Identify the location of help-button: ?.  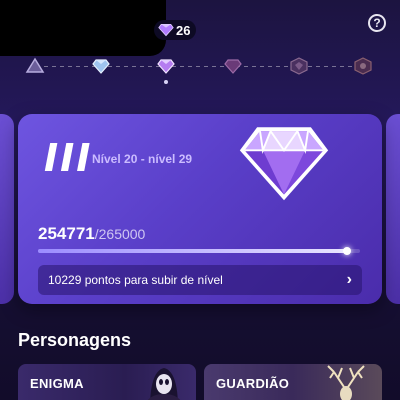
(377, 23).